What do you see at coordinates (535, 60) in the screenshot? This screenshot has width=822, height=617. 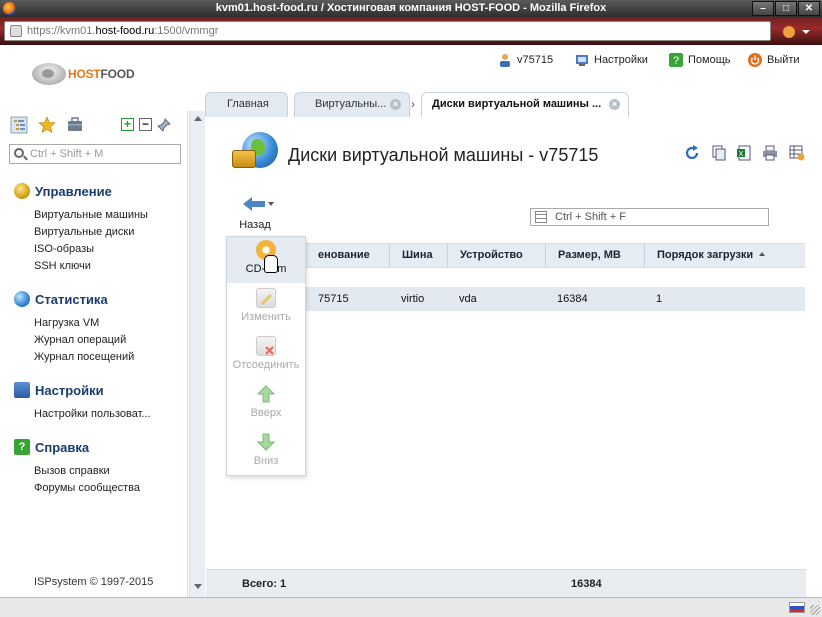 I see `user-name: v75715` at bounding box center [535, 60].